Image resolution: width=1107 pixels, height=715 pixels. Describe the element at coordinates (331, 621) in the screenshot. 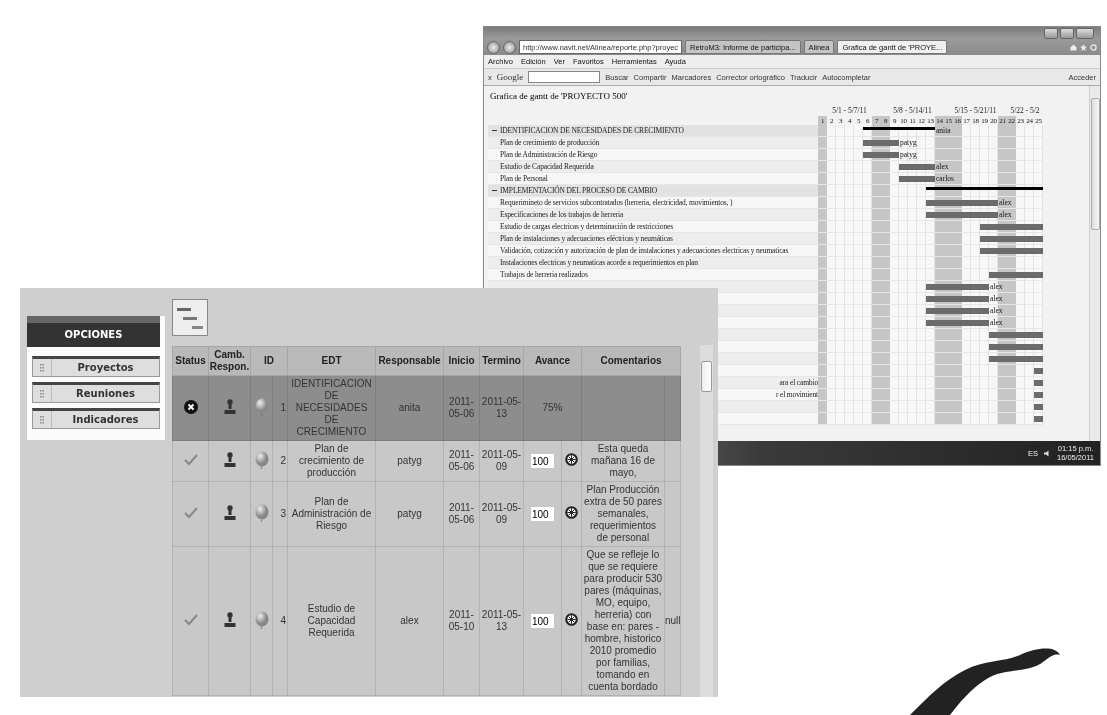

I see `table-cell: Estudio de Capacidad Requerida` at that location.